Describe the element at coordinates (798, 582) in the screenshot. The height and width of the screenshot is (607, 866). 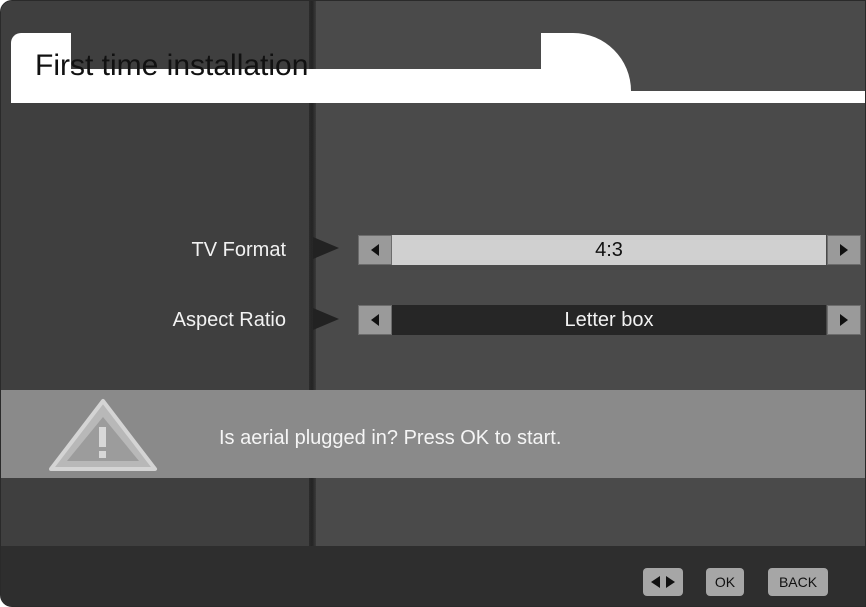
I see `back-key: BACK` at that location.